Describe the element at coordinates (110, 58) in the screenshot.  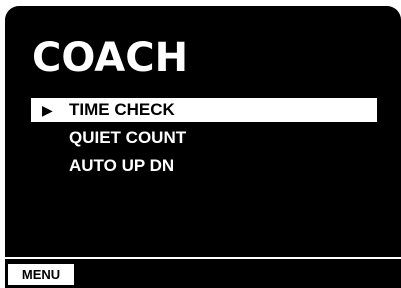
I see `screen-title: COACH` at that location.